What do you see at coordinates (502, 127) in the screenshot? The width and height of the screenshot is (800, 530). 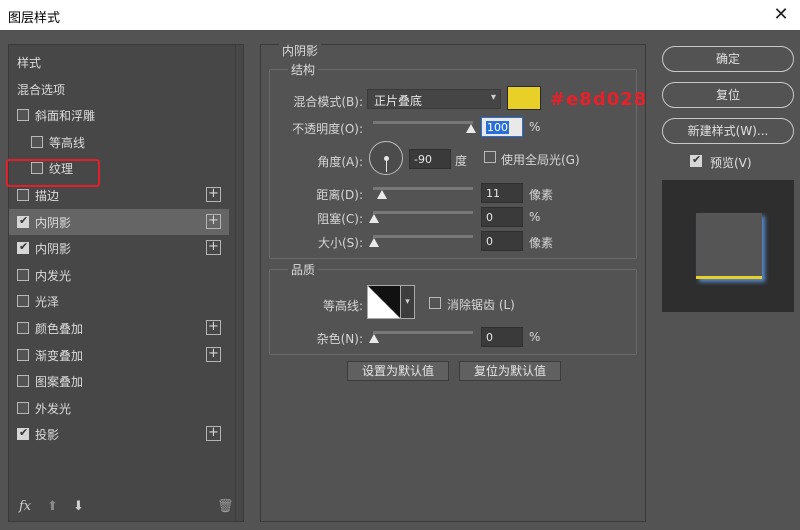 I see `opacity-input: 100` at bounding box center [502, 127].